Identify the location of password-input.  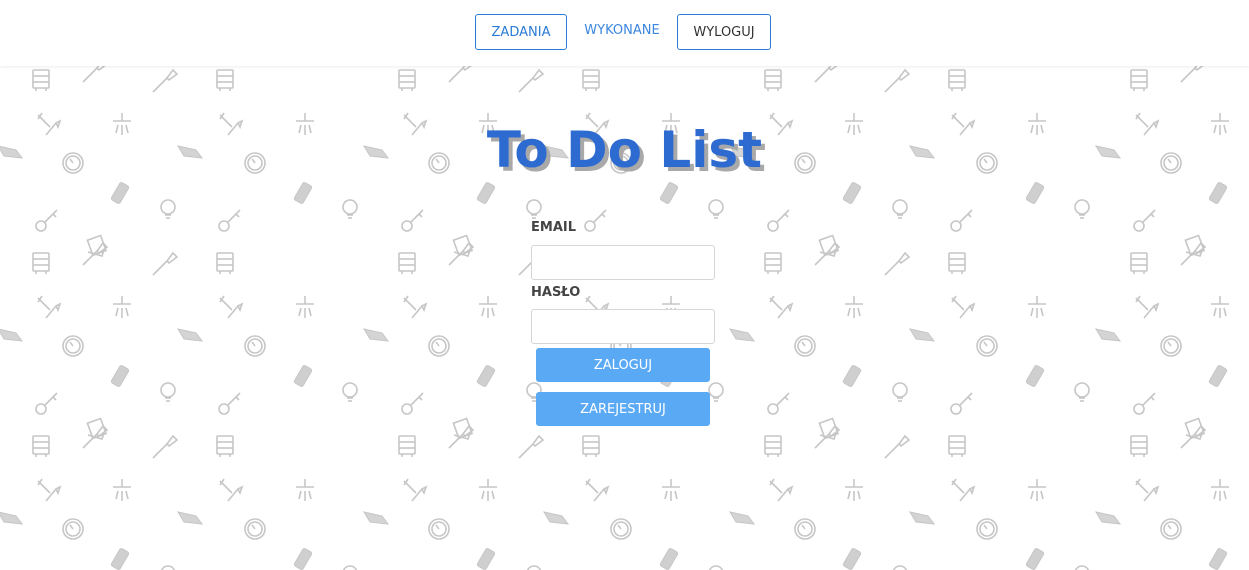
(623, 326).